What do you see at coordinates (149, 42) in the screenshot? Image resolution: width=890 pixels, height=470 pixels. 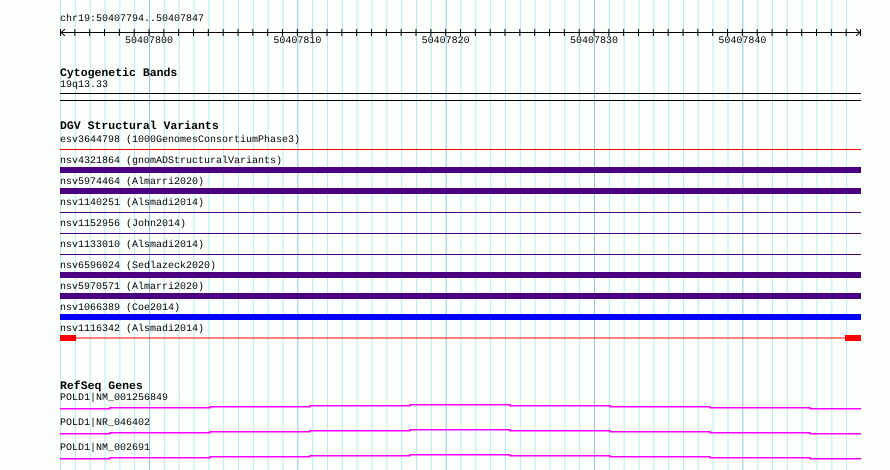 I see `coordinate-label: 50407800` at bounding box center [149, 42].